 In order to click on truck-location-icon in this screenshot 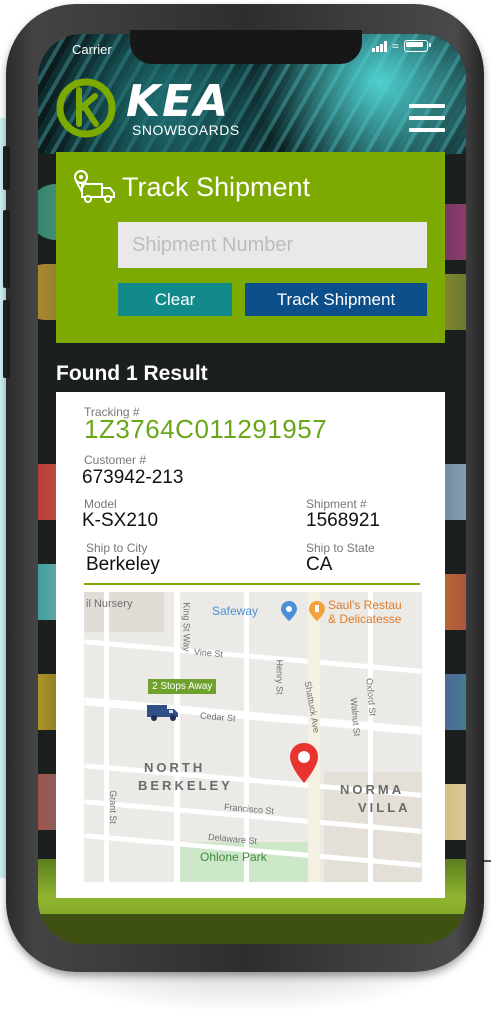, I will do `click(94, 186)`.